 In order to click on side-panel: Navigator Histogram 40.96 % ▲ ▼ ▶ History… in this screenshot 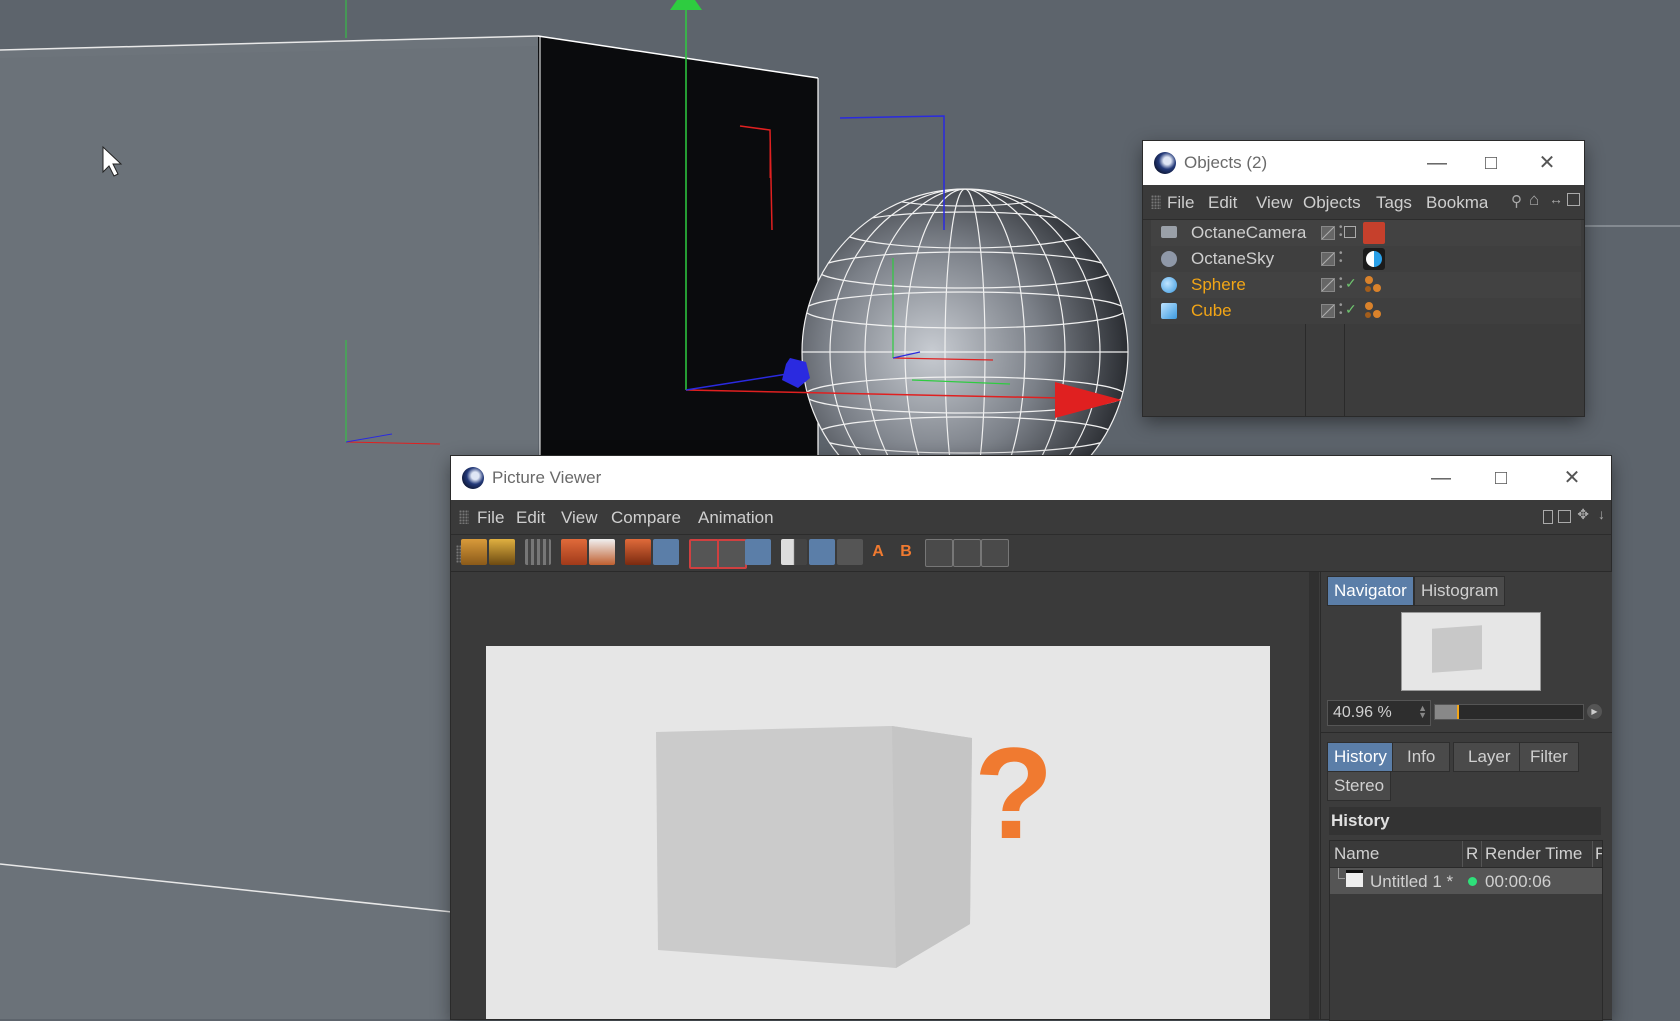, I will do `click(1466, 796)`.